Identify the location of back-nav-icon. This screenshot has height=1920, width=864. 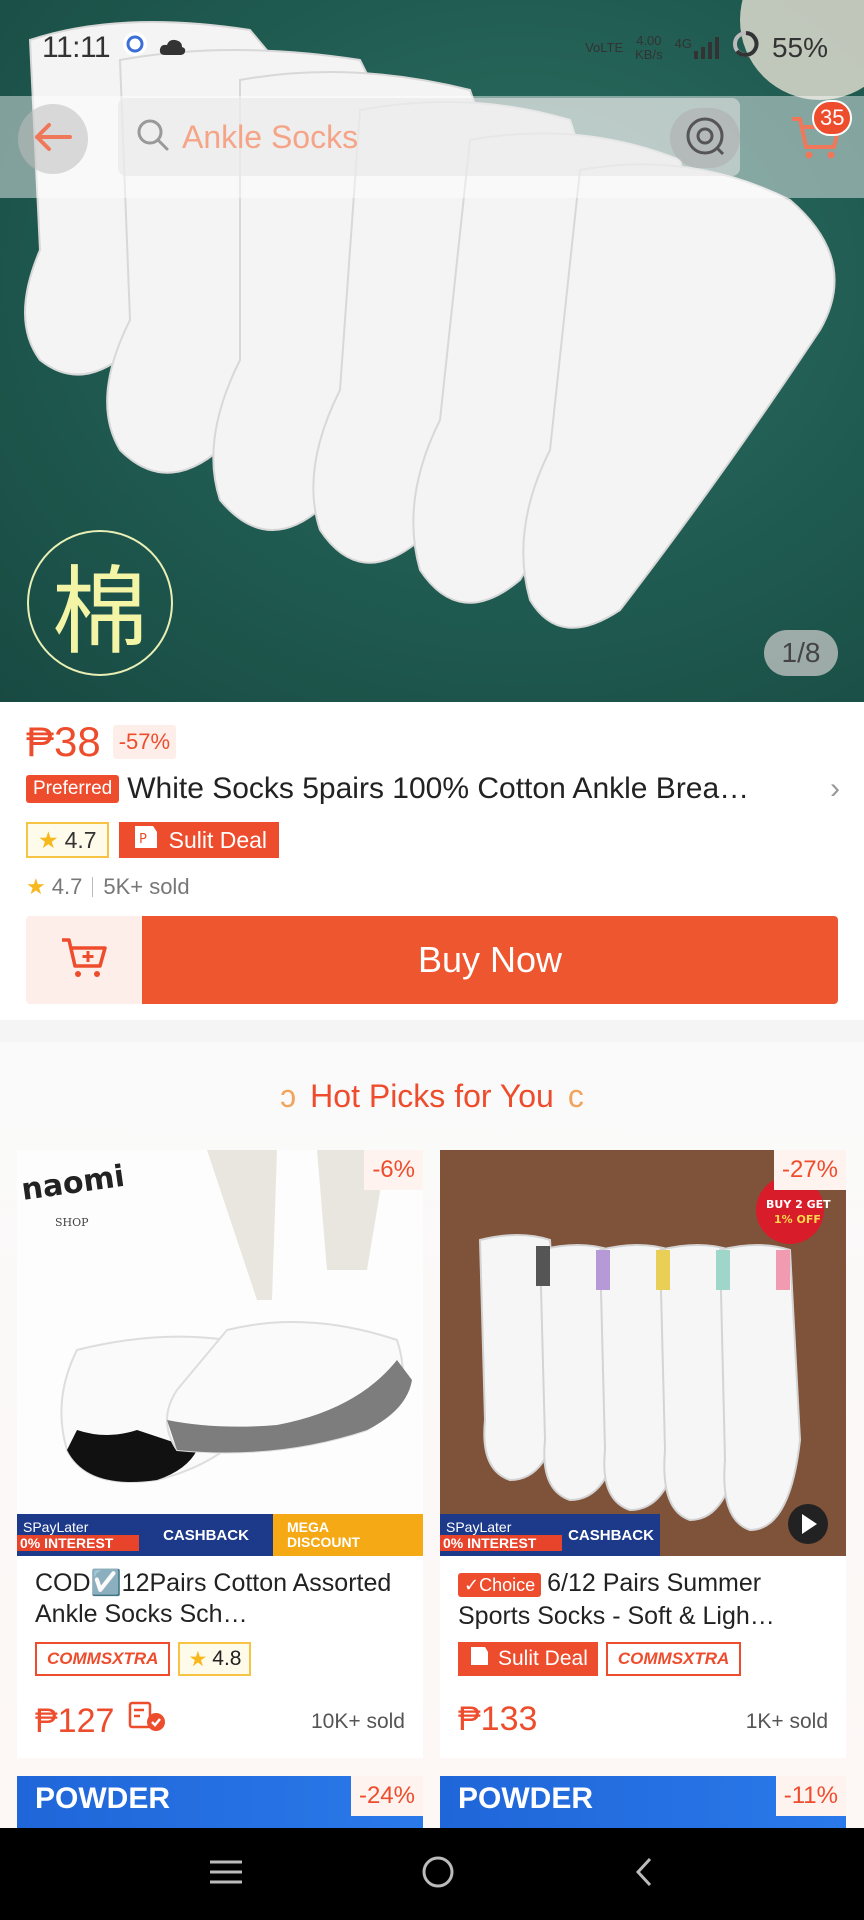
(643, 1871).